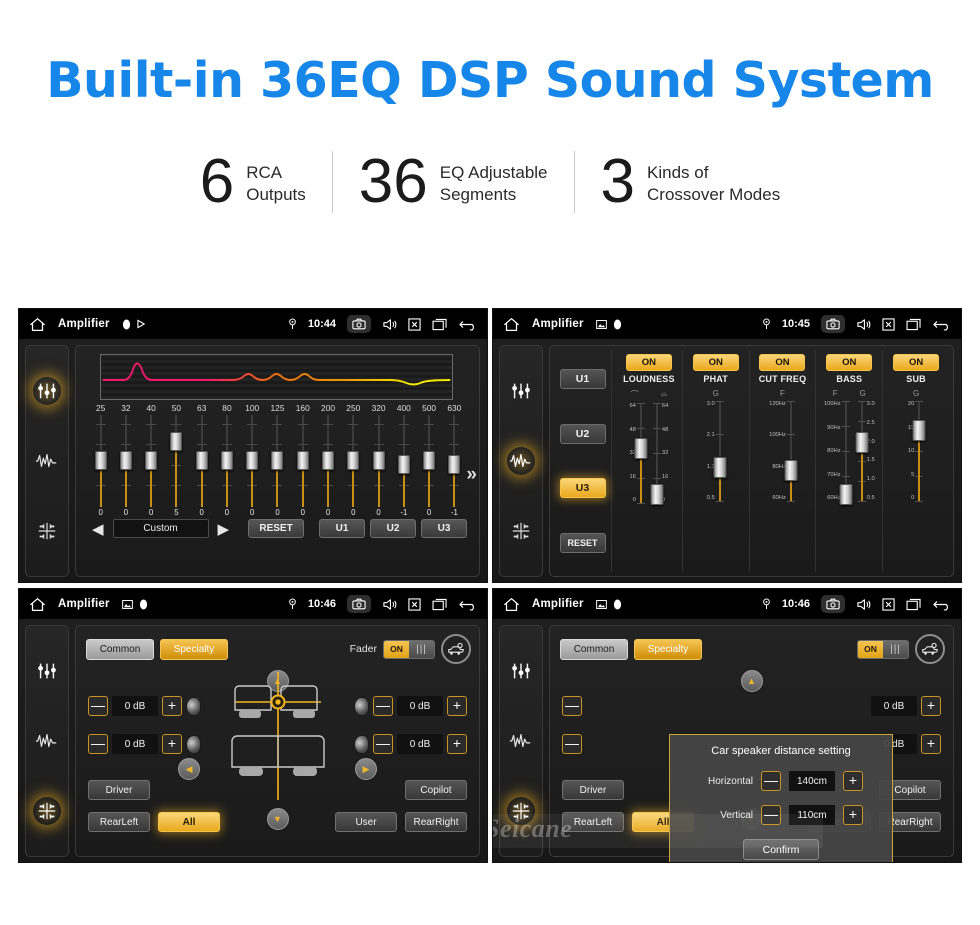  What do you see at coordinates (189, 822) in the screenshot?
I see `position-all-button: All` at bounding box center [189, 822].